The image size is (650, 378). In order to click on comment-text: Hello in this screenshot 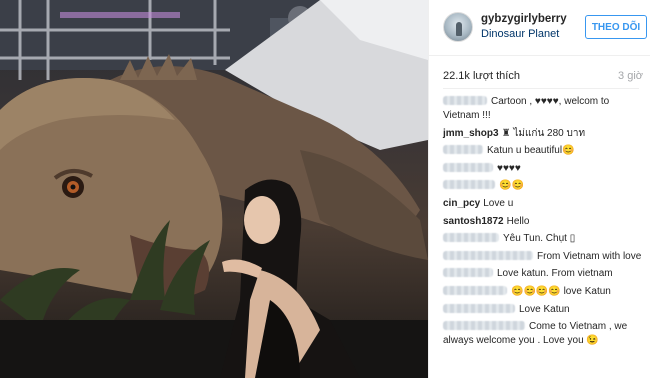, I will do `click(518, 221)`.